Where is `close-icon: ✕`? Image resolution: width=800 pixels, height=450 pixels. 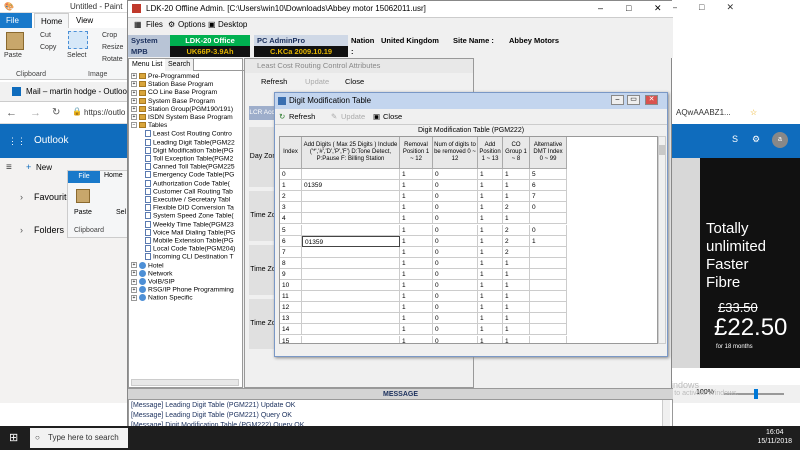 close-icon: ✕ is located at coordinates (658, 8).